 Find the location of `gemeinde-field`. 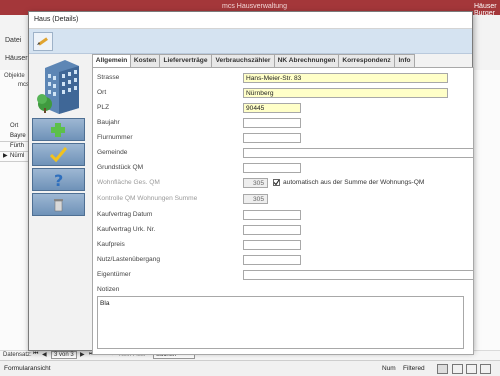

gemeinde-field is located at coordinates (358, 153).